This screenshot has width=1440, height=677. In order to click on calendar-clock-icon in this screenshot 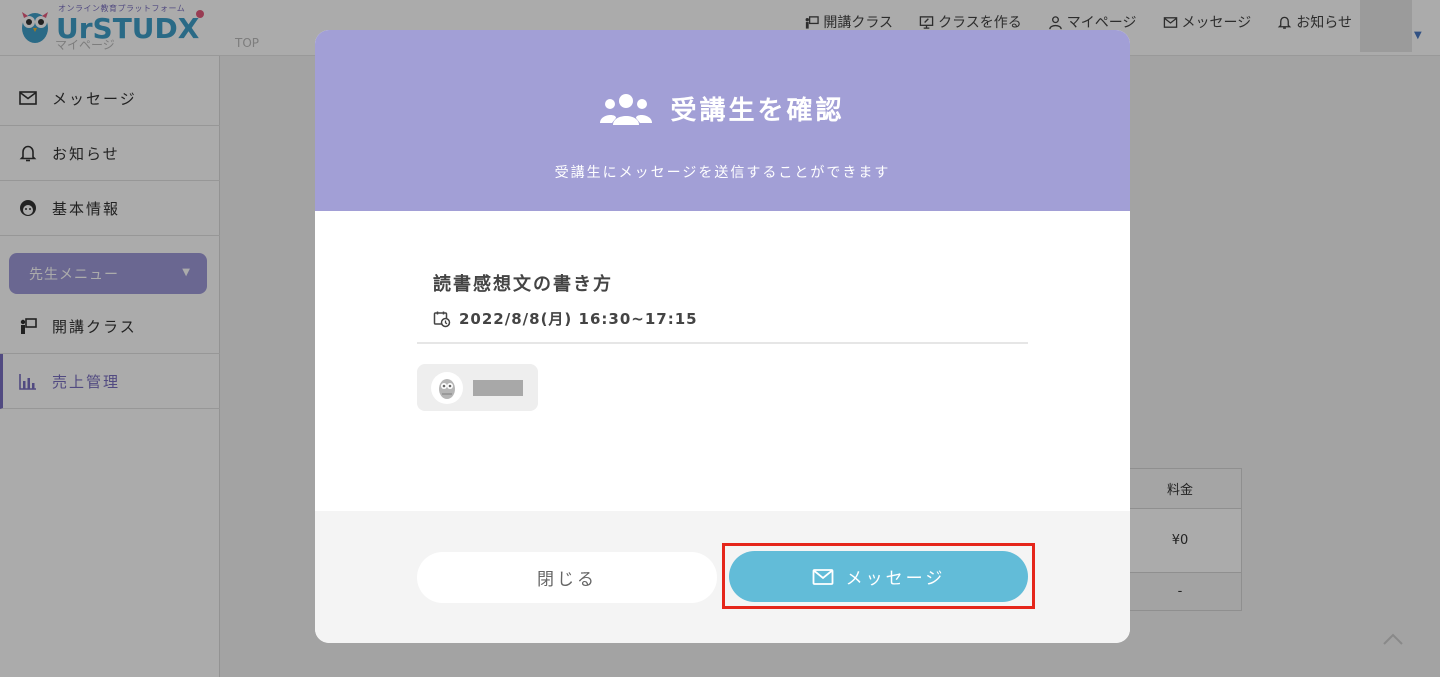, I will do `click(442, 319)`.